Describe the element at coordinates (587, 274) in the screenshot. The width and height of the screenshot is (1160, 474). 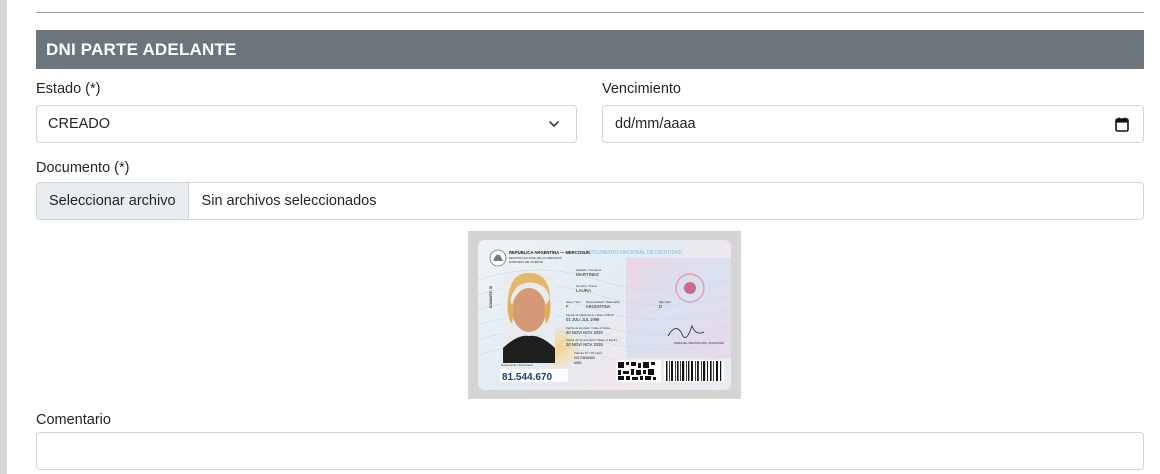
I see `dni-apellido: MARTINEZ` at that location.